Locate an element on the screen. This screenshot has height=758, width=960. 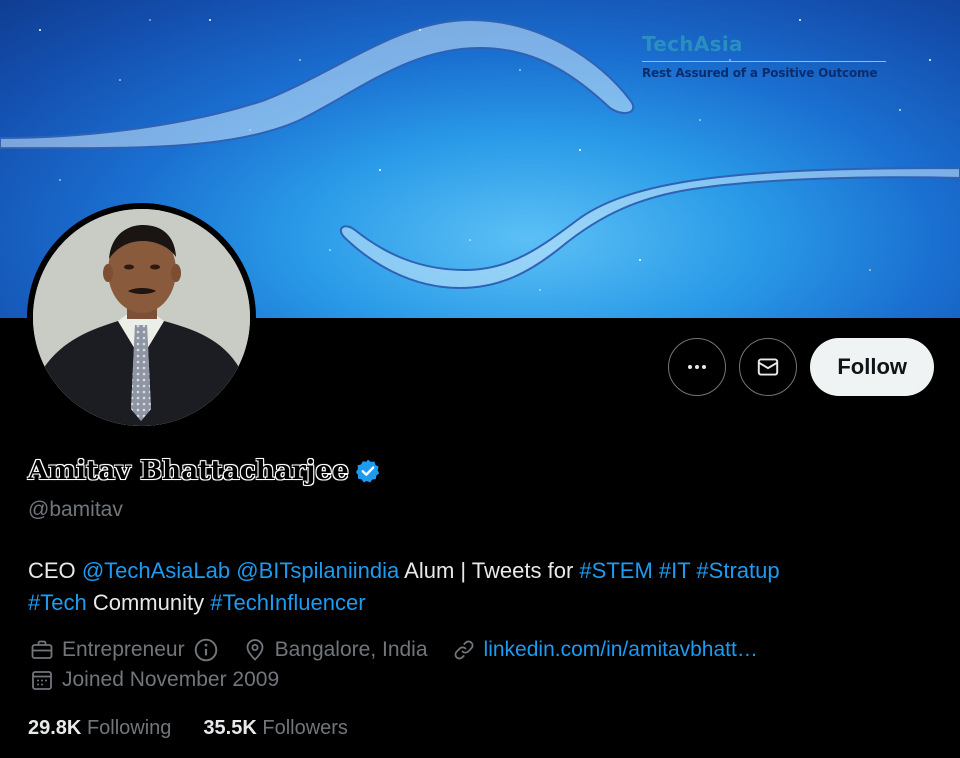
following-label: Following is located at coordinates (129, 728).